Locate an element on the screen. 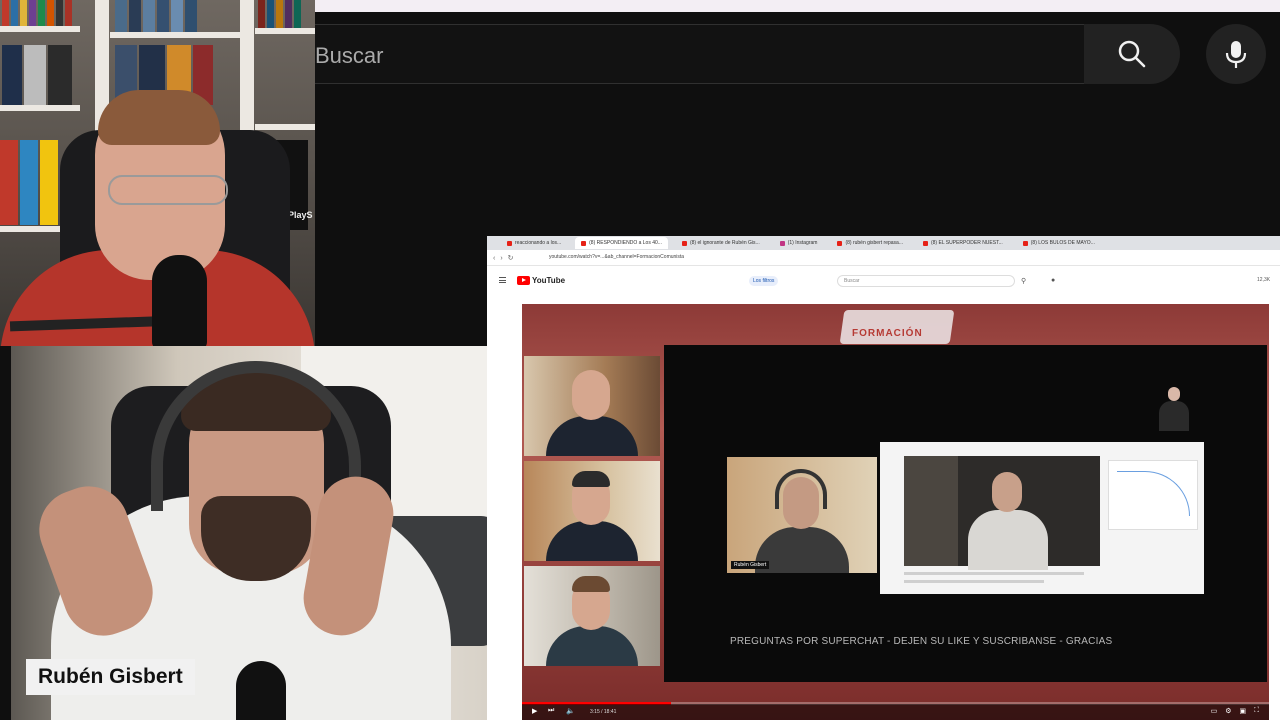 The width and height of the screenshot is (1280, 720). player-right-controls: ▭ ⚙ ▣ ⛶ is located at coordinates (1235, 711).